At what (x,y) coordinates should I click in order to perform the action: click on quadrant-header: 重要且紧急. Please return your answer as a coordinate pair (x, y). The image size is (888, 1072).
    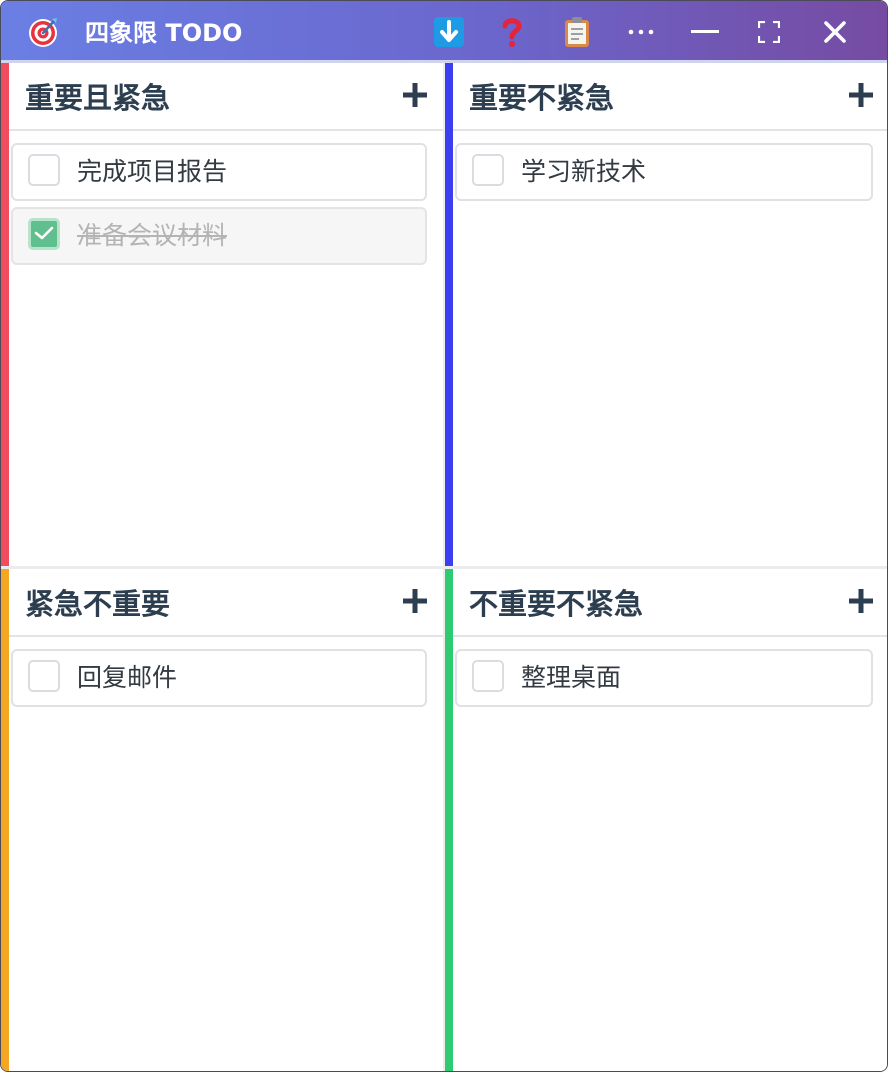
    Looking at the image, I should click on (226, 97).